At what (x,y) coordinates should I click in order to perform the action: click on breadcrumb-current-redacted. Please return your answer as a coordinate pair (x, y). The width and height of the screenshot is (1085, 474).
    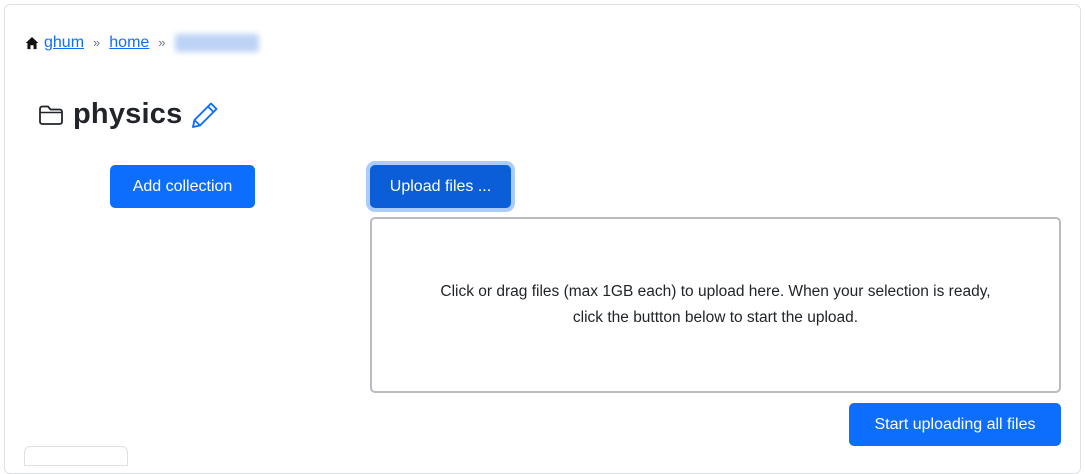
    Looking at the image, I should click on (216, 43).